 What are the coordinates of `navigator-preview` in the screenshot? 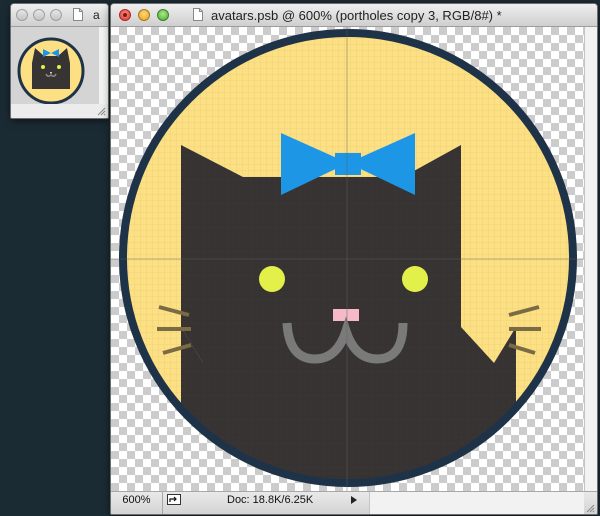 It's located at (55, 66).